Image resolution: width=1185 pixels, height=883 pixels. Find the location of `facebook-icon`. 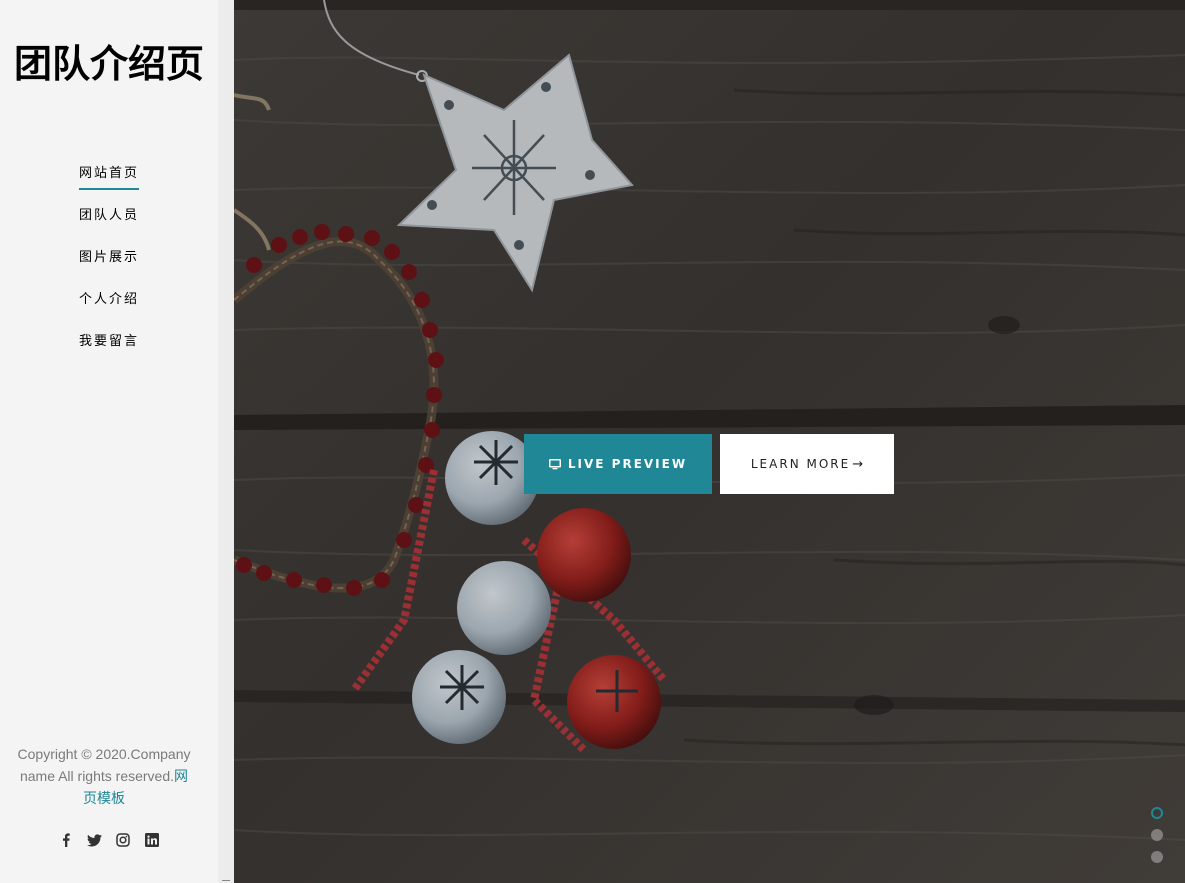

facebook-icon is located at coordinates (66, 840).